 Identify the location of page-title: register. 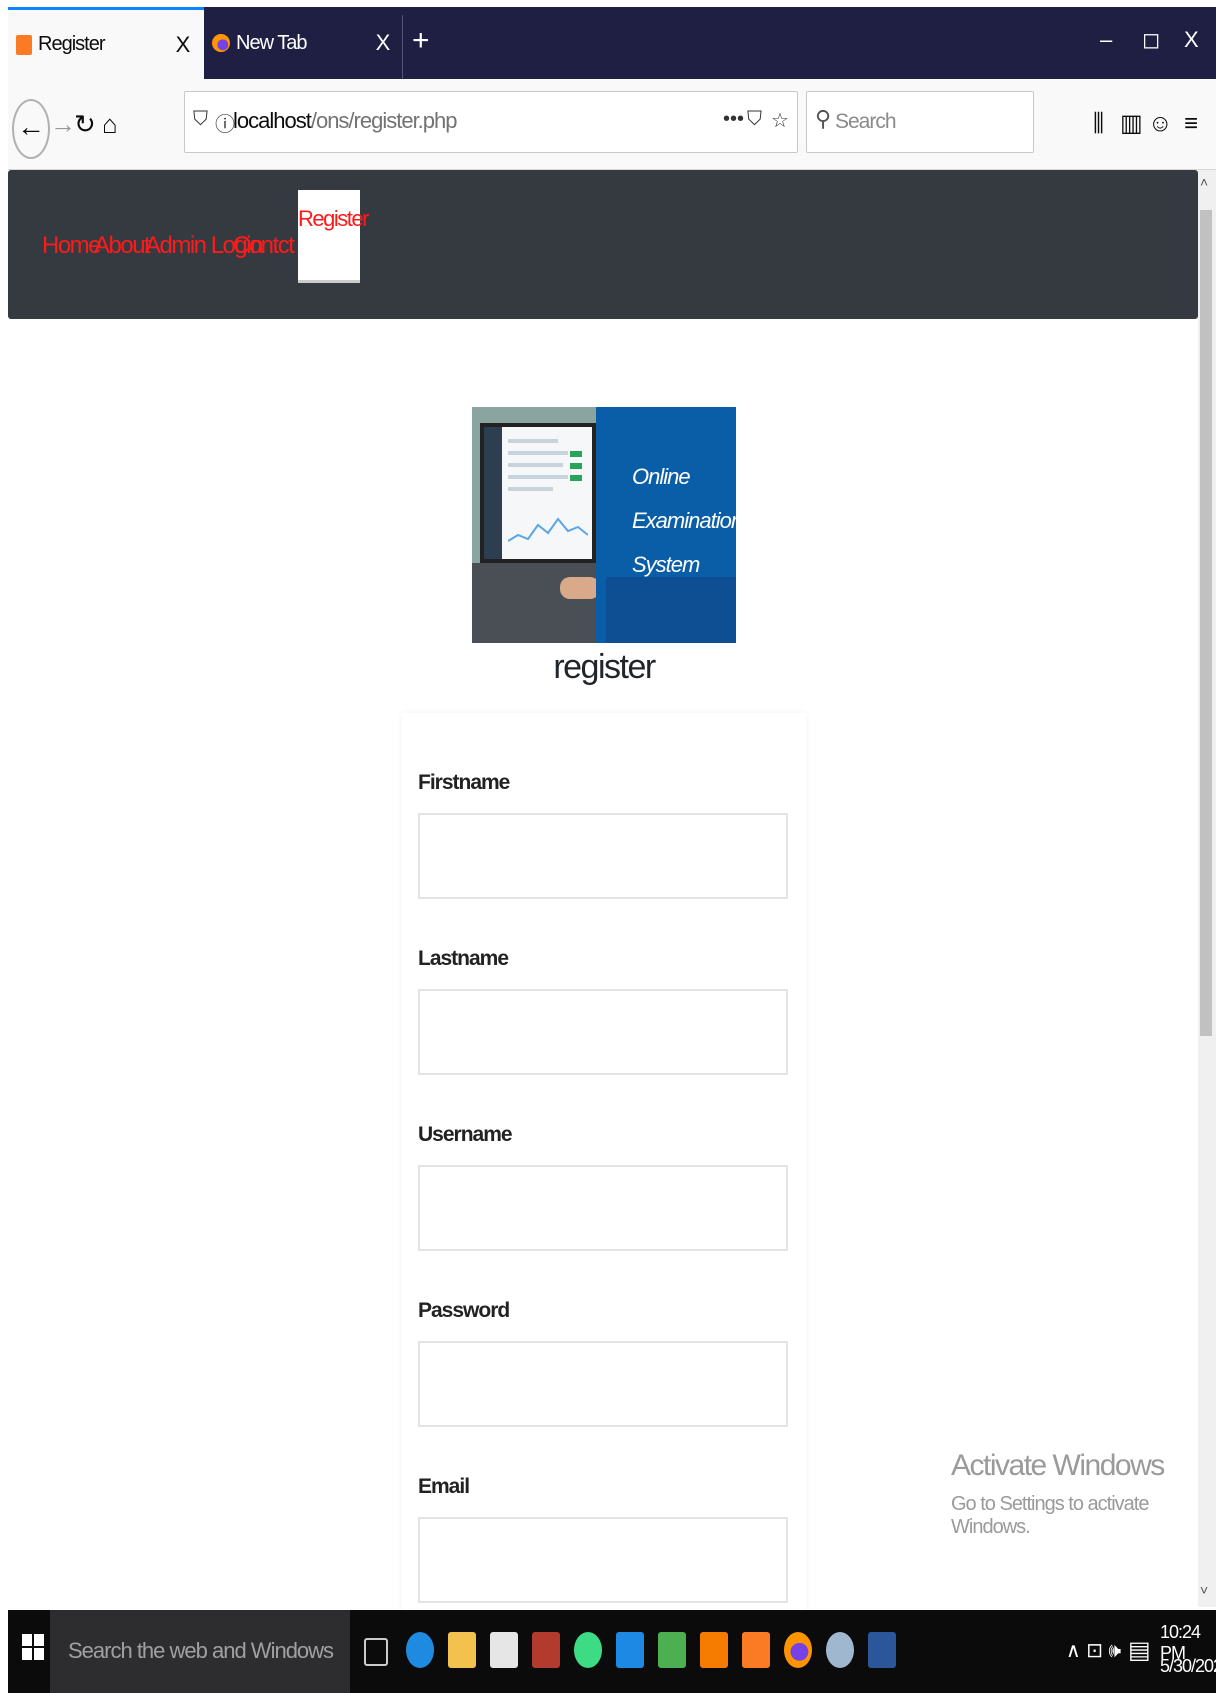
(604, 667).